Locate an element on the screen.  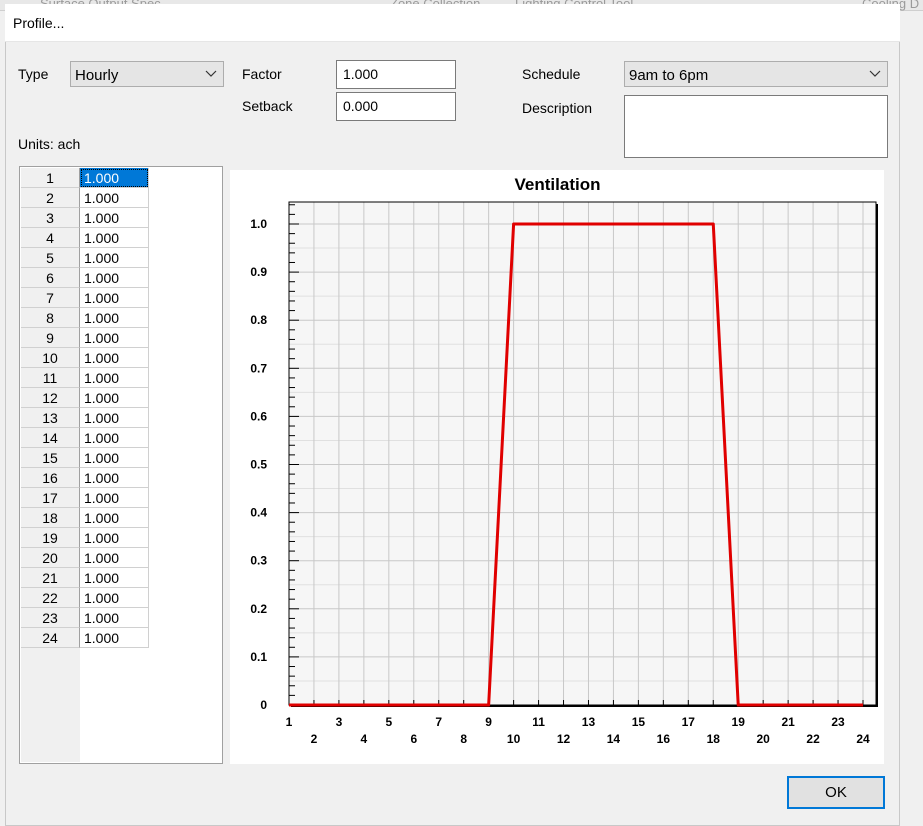
x-tick-label: 1 is located at coordinates (289, 722).